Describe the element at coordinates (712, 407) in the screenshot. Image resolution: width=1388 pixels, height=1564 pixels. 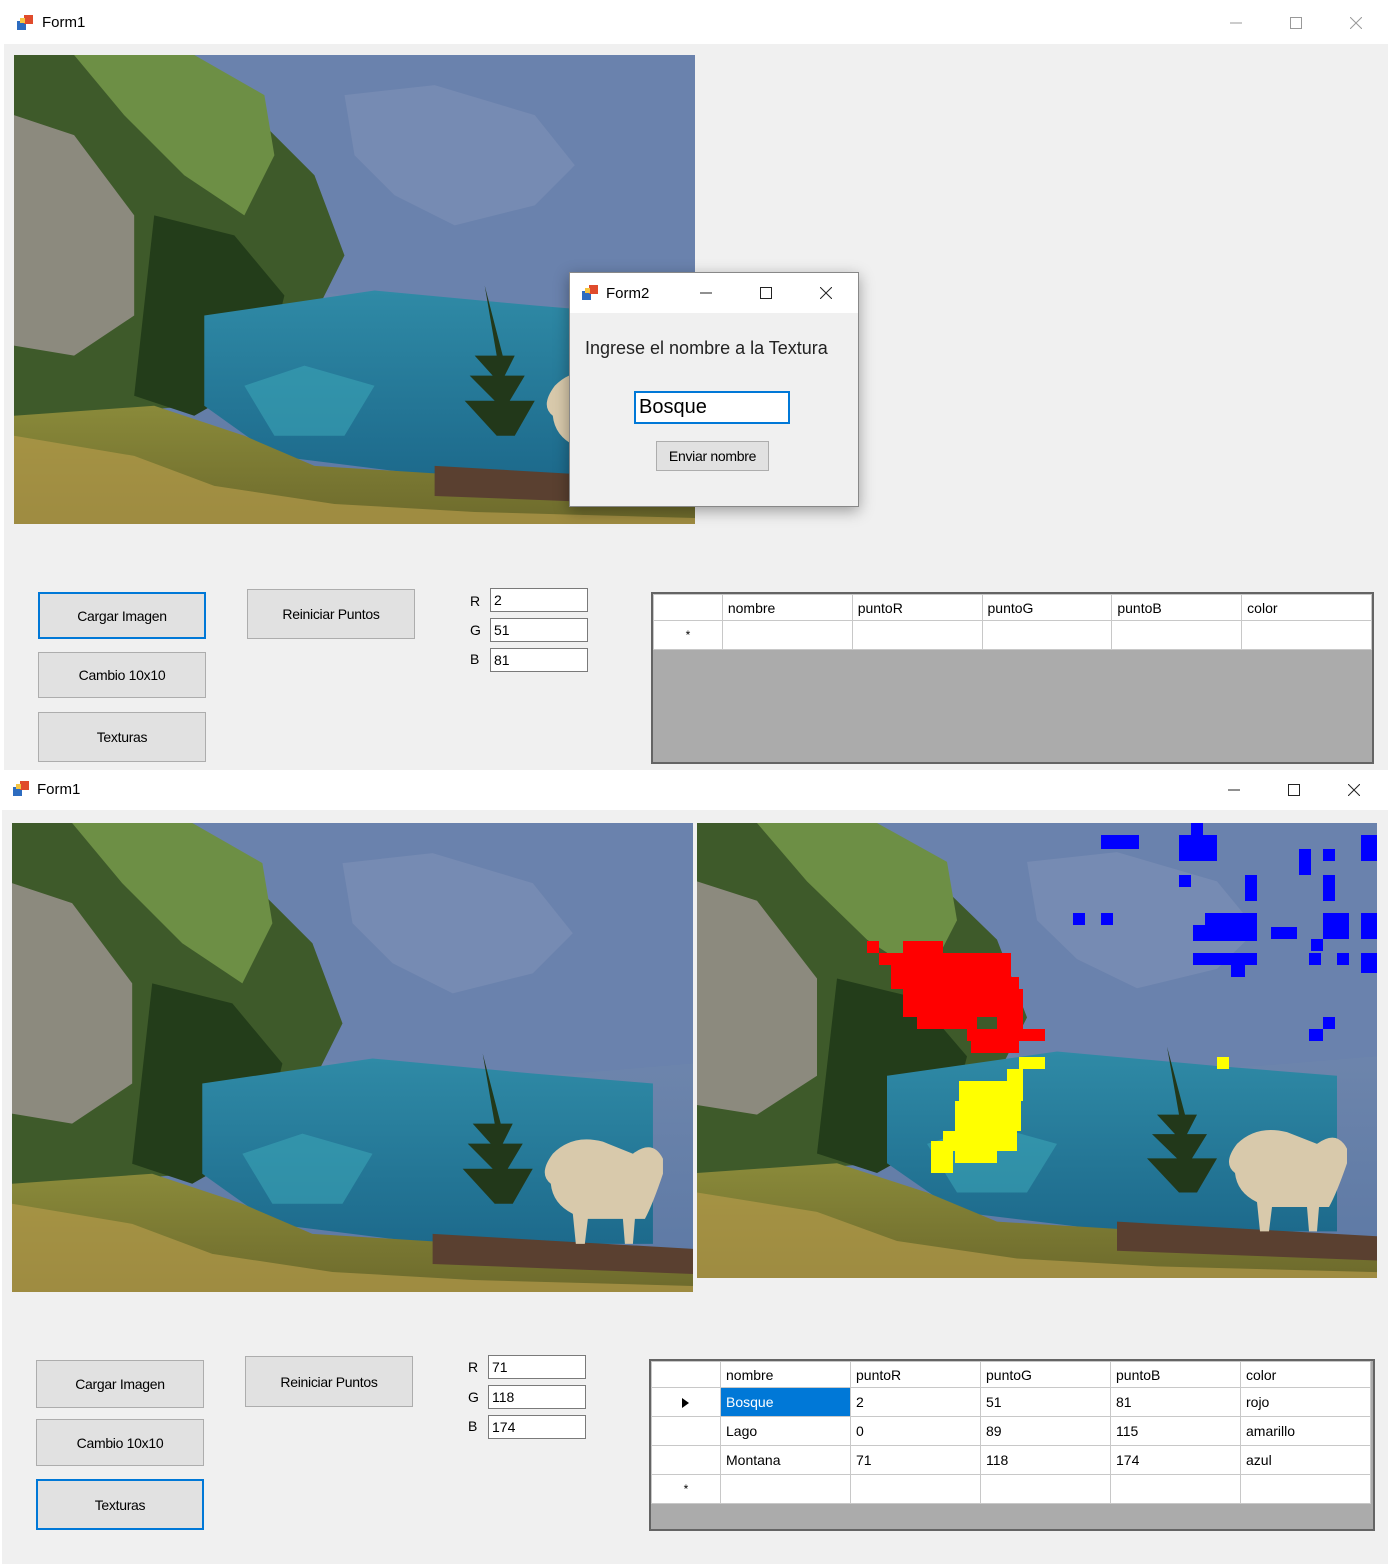
I see `texture-name-input` at that location.